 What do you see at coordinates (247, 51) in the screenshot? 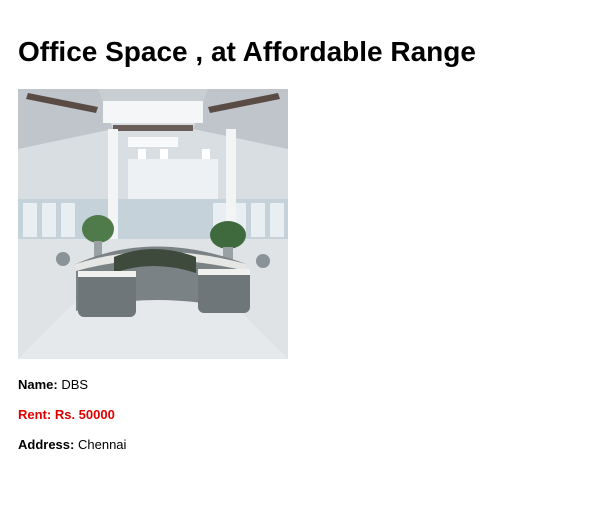
I see `page-title: Office Space , at Affordable Range` at bounding box center [247, 51].